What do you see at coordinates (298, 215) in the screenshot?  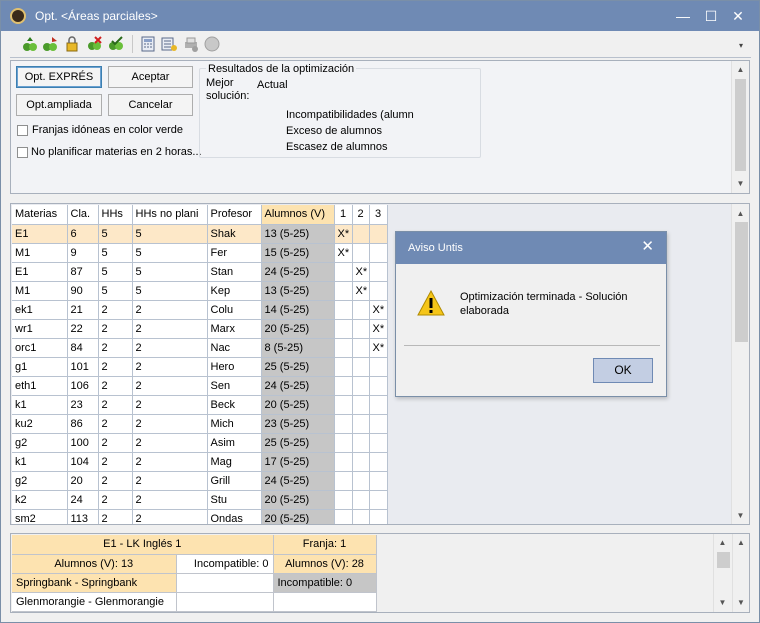 I see `grid-column-header: Alumnos (V)` at bounding box center [298, 215].